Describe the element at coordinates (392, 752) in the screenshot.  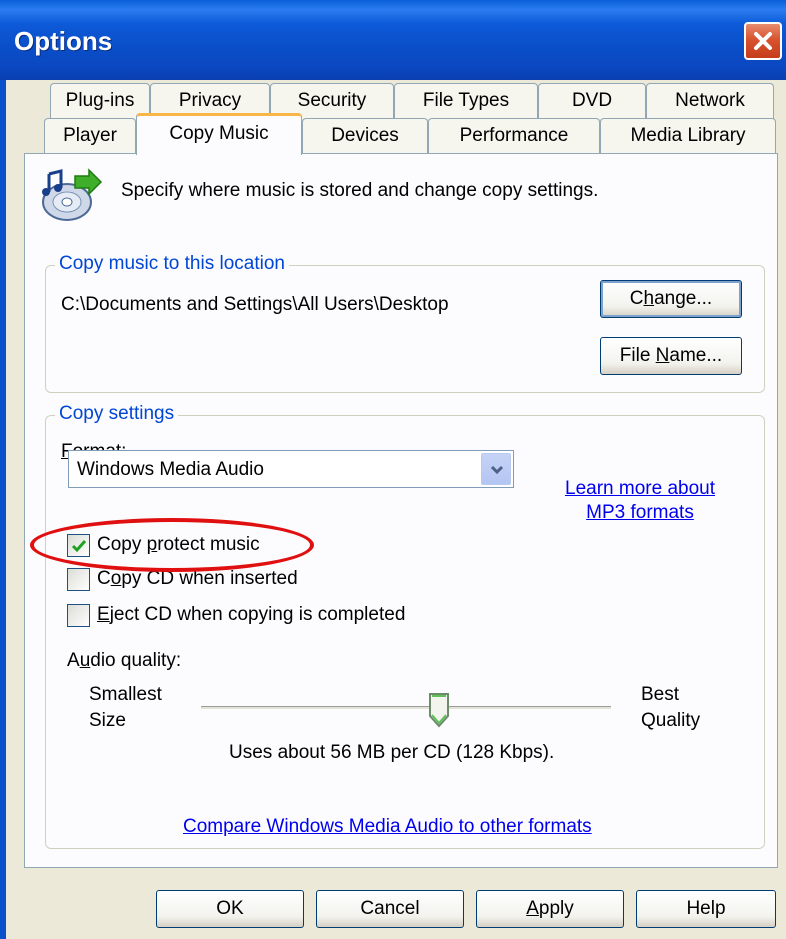
I see `audio-usage-text: Uses about 56 MB per CD (128 Kbps).` at that location.